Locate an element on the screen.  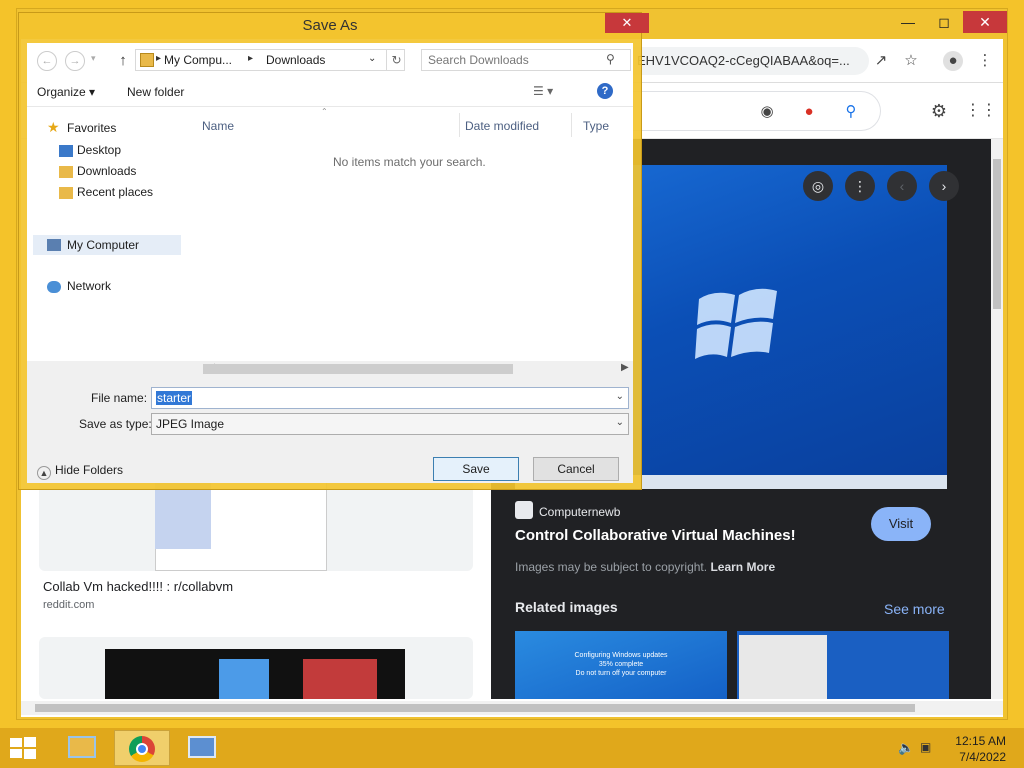
google-search-input: ◉ ● ⚲ is located at coordinates (756, 111).